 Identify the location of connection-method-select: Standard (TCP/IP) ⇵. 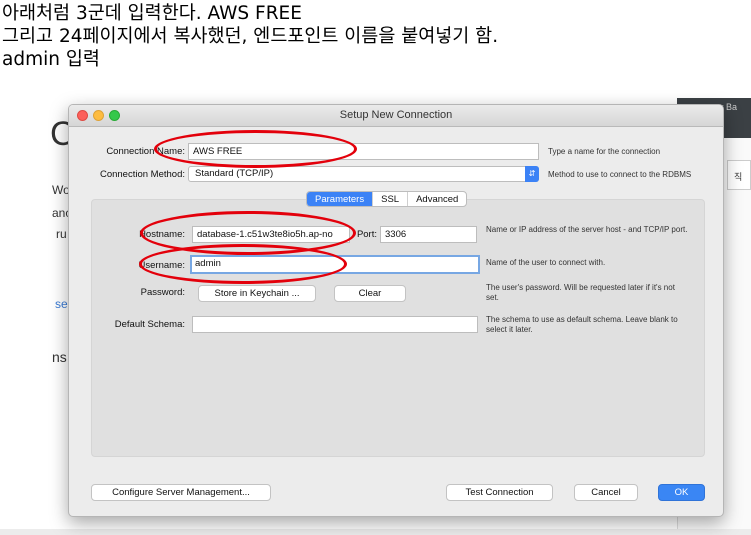
(363, 174).